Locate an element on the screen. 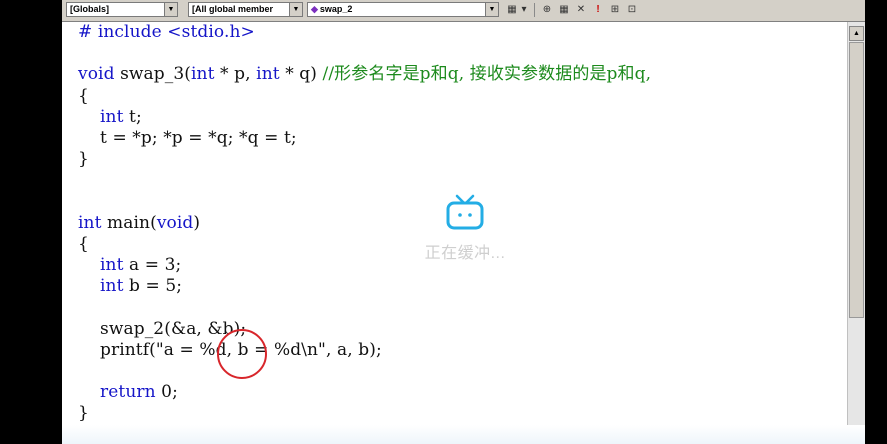 This screenshot has width=887, height=444. code-token: * q) is located at coordinates (301, 74).